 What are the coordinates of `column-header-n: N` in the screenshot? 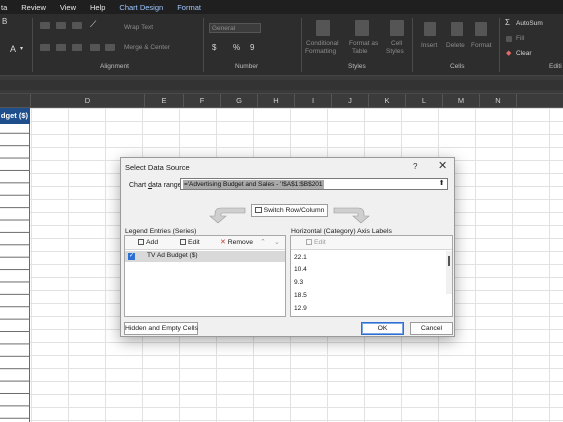 It's located at (498, 101).